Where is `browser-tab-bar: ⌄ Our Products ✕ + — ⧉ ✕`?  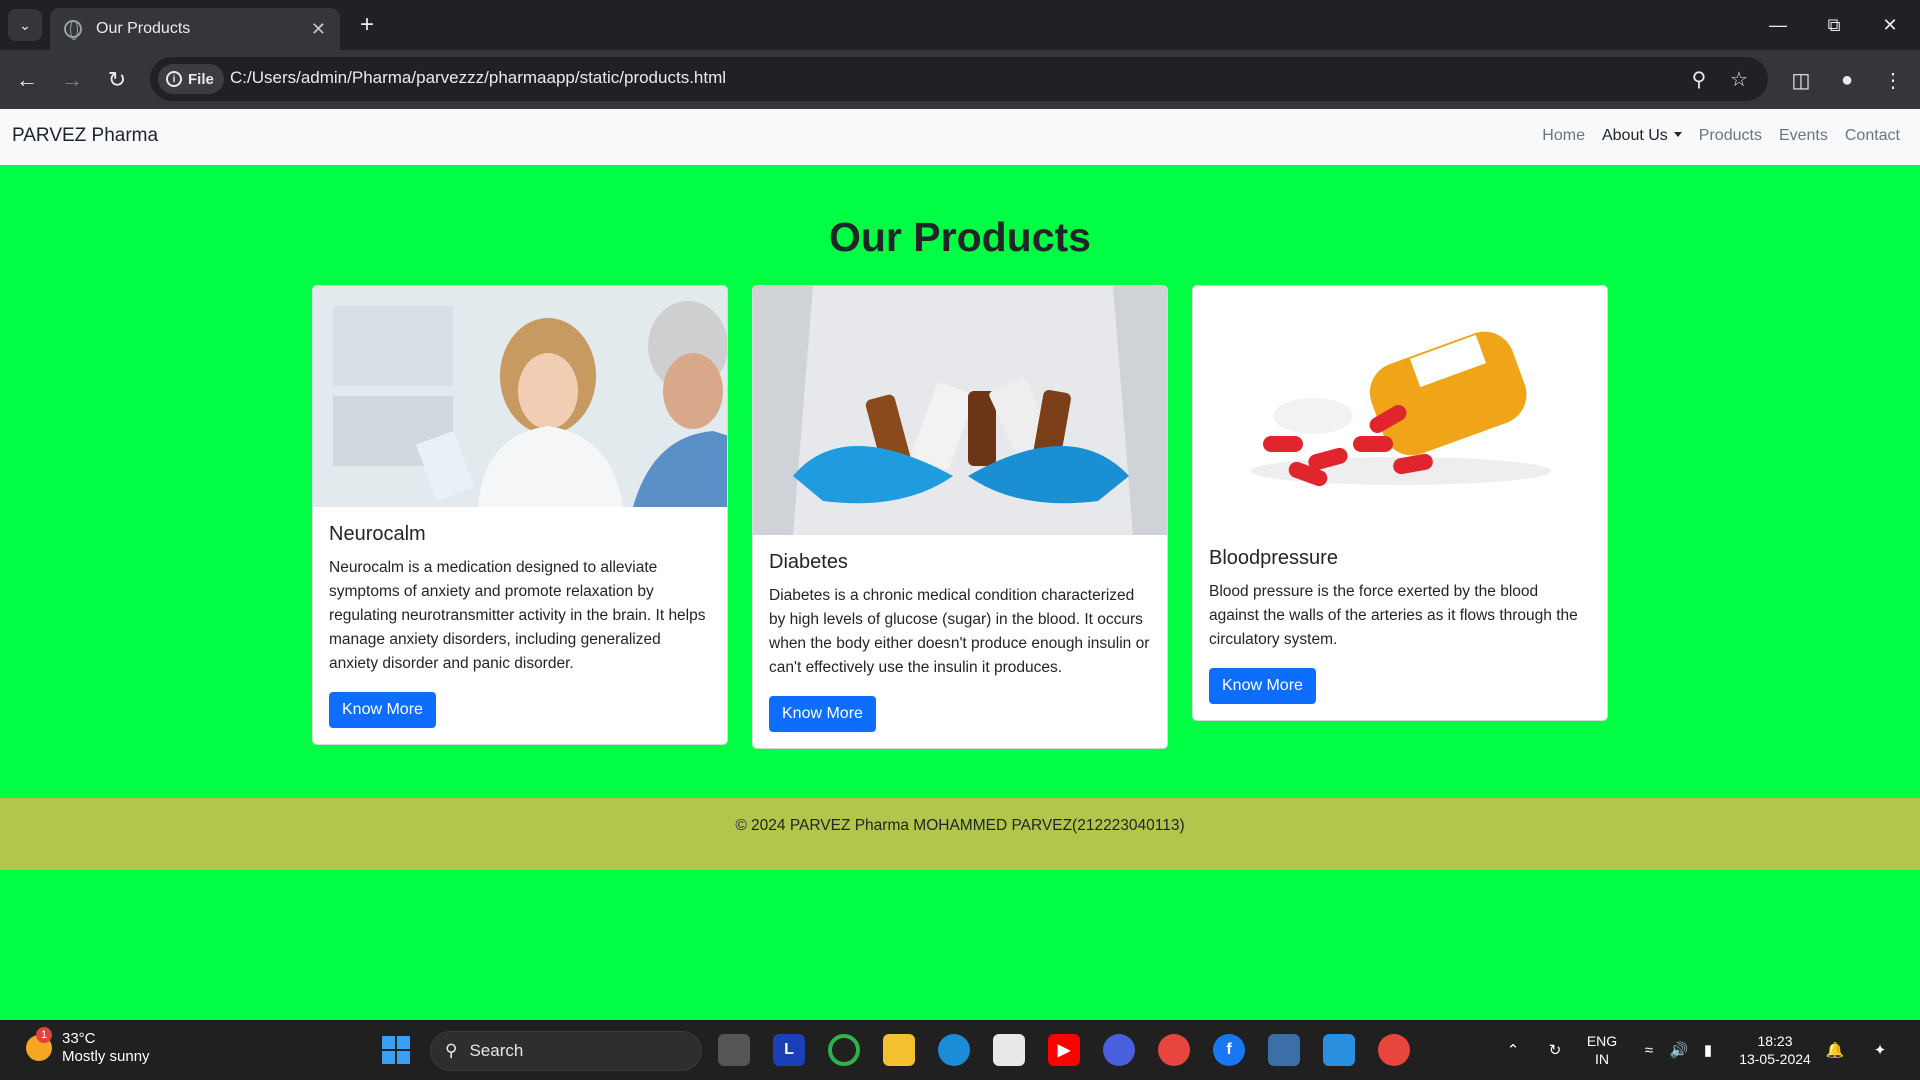 browser-tab-bar: ⌄ Our Products ✕ + — ⧉ ✕ is located at coordinates (960, 25).